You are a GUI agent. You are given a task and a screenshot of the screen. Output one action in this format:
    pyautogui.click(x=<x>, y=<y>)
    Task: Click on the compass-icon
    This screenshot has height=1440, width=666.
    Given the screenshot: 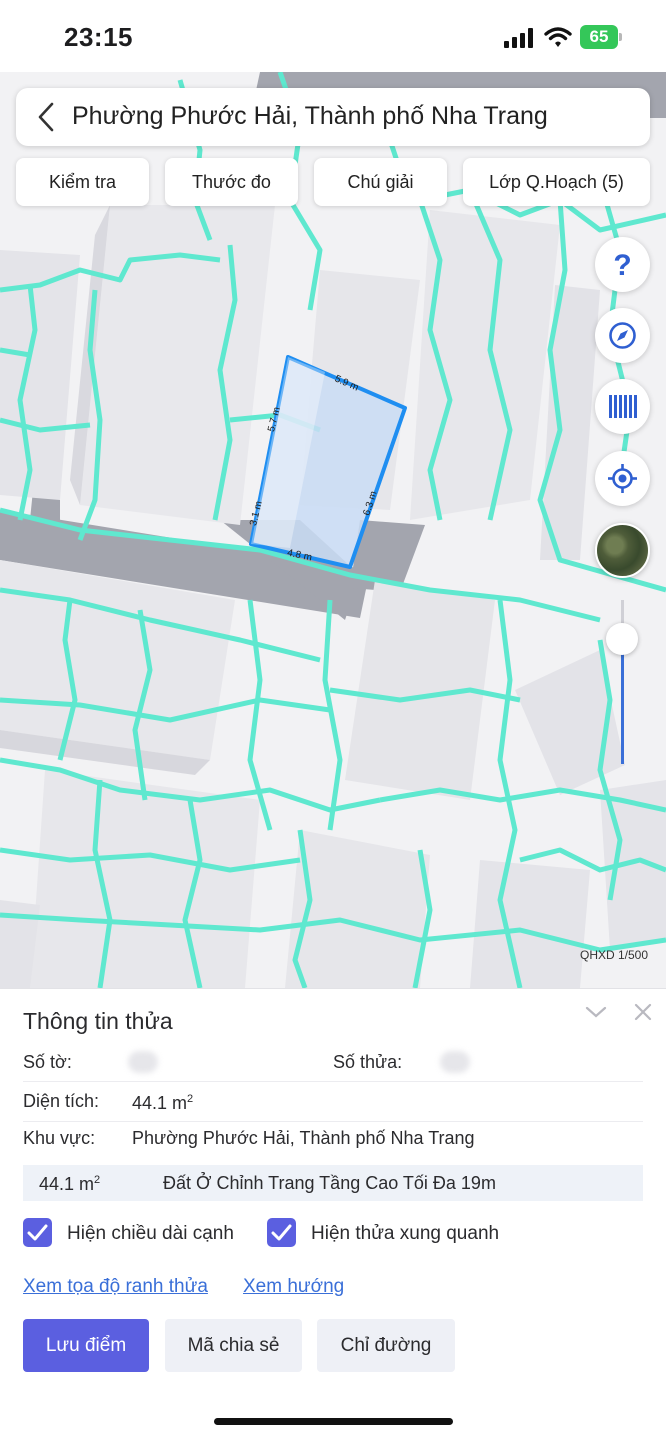 What is the action you would take?
    pyautogui.click(x=622, y=335)
    